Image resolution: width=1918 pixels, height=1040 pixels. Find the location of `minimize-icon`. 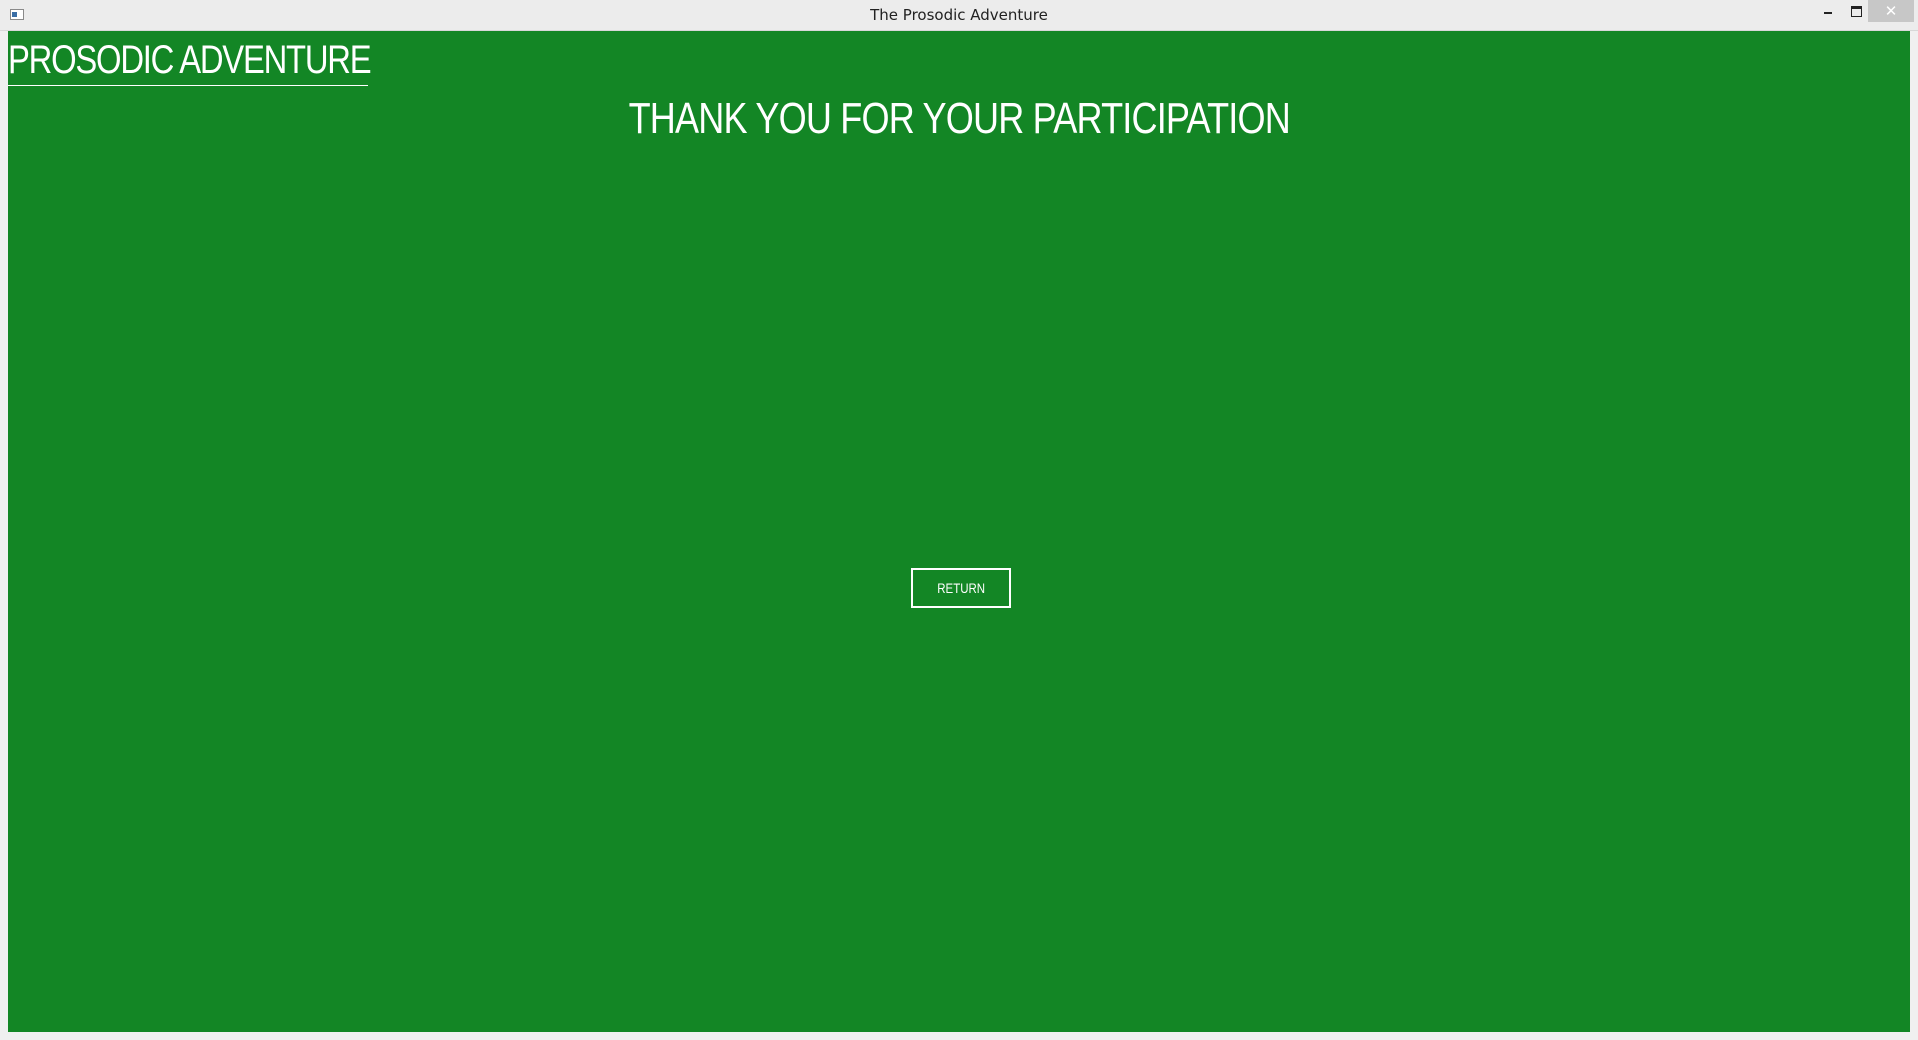

minimize-icon is located at coordinates (1828, 13).